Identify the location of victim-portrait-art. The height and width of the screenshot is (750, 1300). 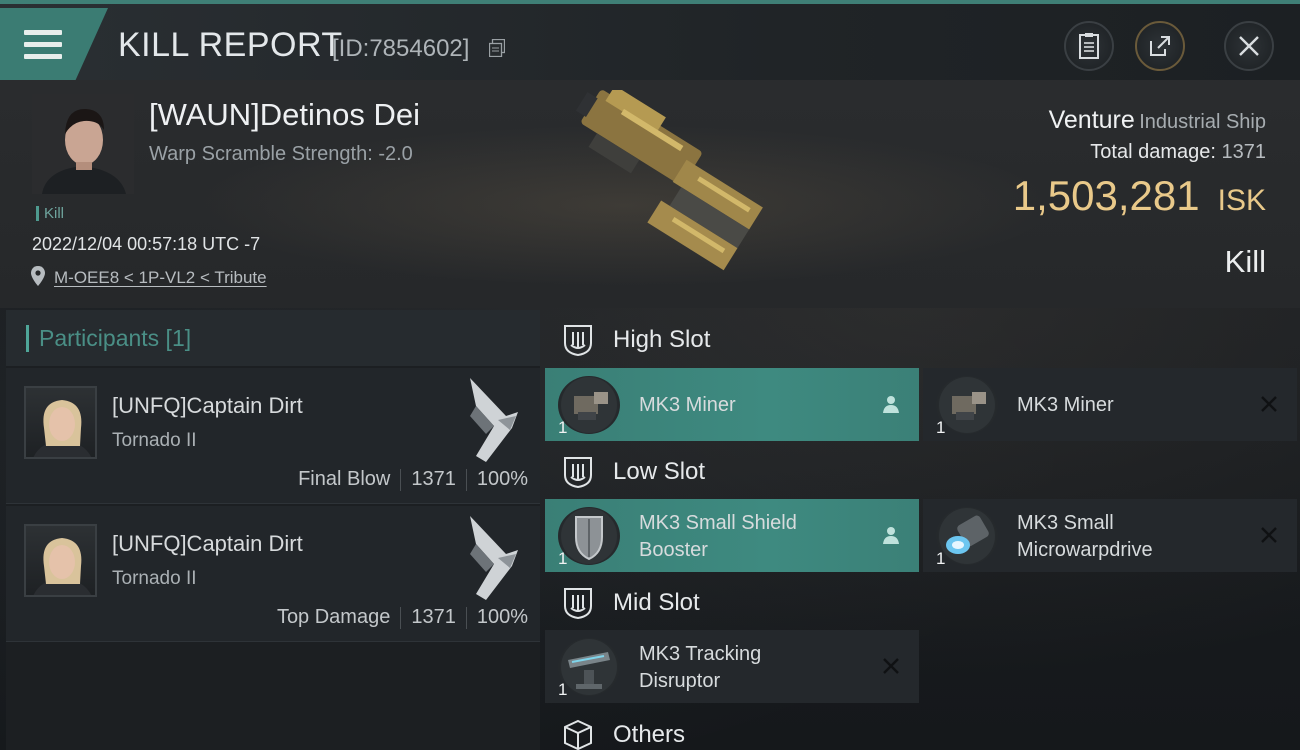
(83, 144).